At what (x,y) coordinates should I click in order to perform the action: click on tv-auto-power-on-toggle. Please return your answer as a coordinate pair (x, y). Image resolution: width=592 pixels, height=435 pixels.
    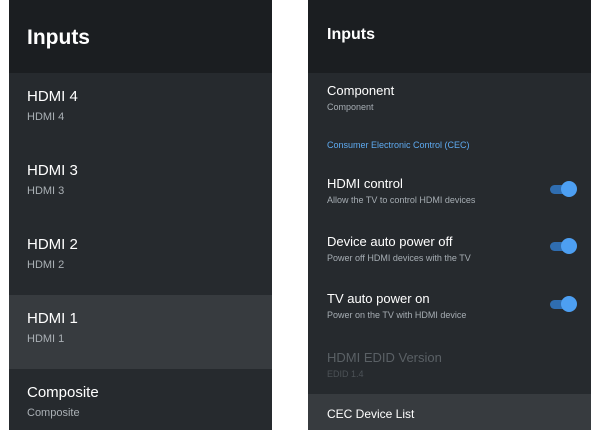
    Looking at the image, I should click on (561, 304).